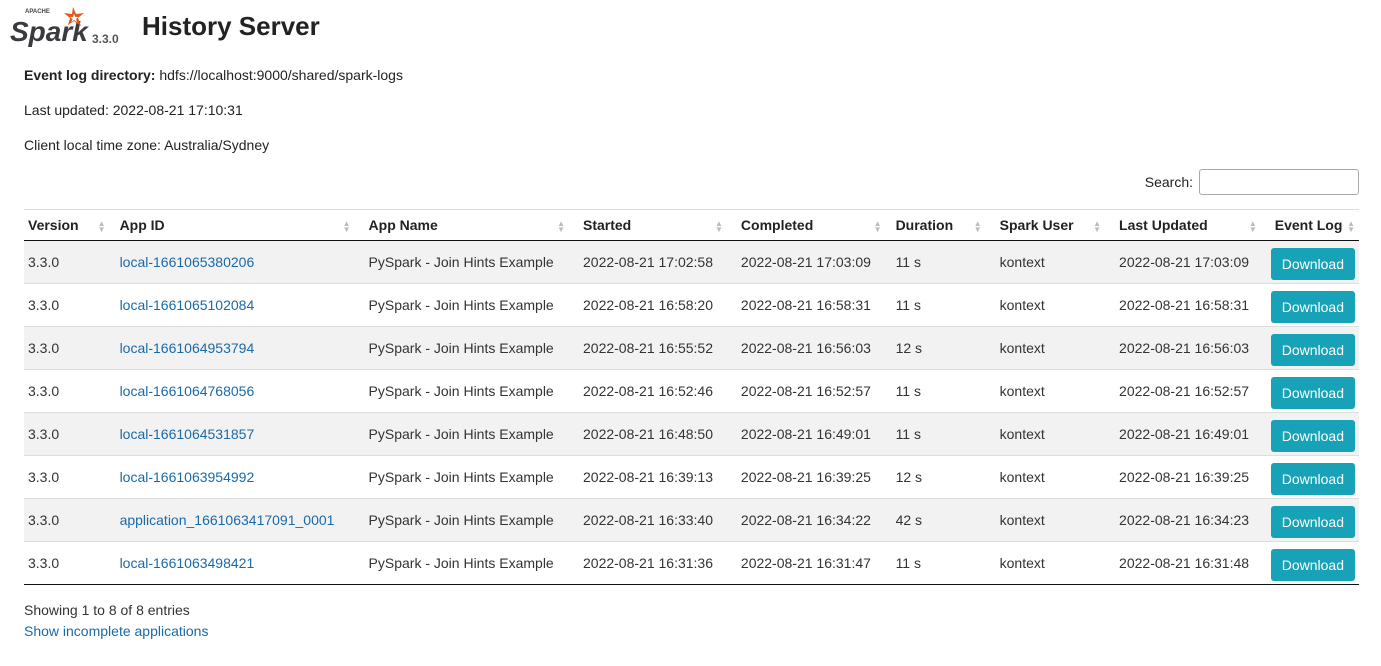  Describe the element at coordinates (1183, 520) in the screenshot. I see `cell-last-updated: 2022-08-21 16:34:23` at that location.